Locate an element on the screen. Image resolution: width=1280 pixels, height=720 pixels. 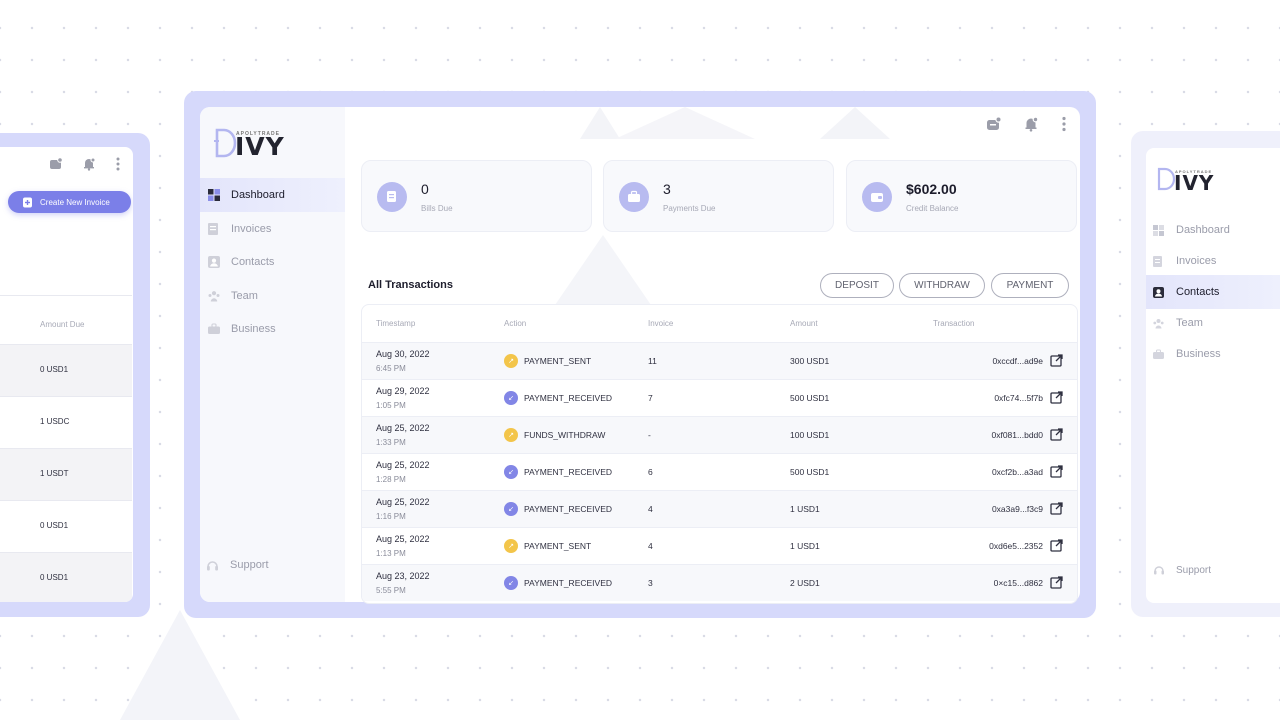
row-transaction-hash: 0xcf2b...a3ad is located at coordinates (1017, 472).